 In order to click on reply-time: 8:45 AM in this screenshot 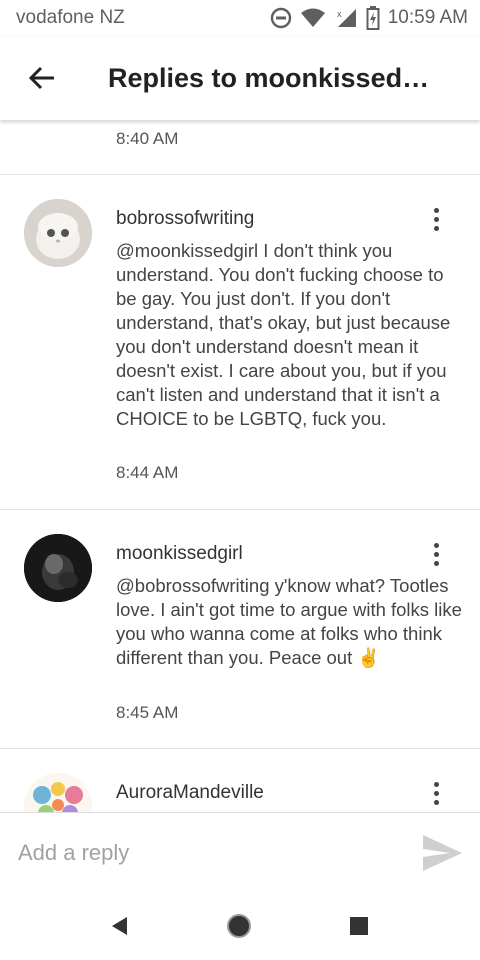, I will do `click(147, 712)`.